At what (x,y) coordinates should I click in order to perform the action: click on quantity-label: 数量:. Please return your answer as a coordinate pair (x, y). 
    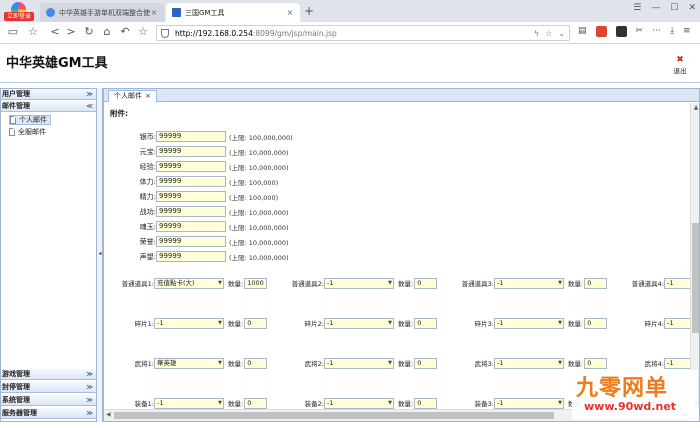
    Looking at the image, I should click on (576, 364).